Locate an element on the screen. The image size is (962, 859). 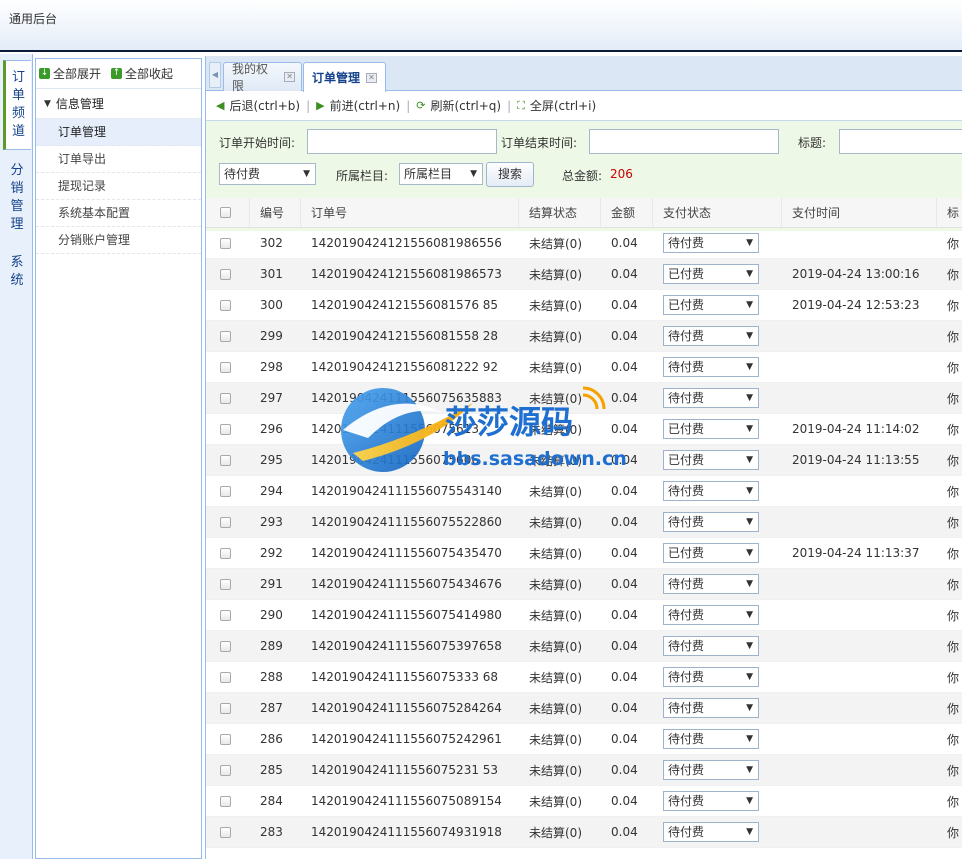
start-time-input is located at coordinates (402, 141).